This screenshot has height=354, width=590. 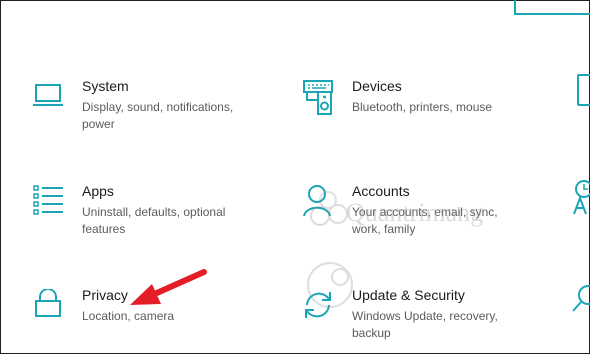 I want to click on search-magnifier-icon, so click(x=580, y=302).